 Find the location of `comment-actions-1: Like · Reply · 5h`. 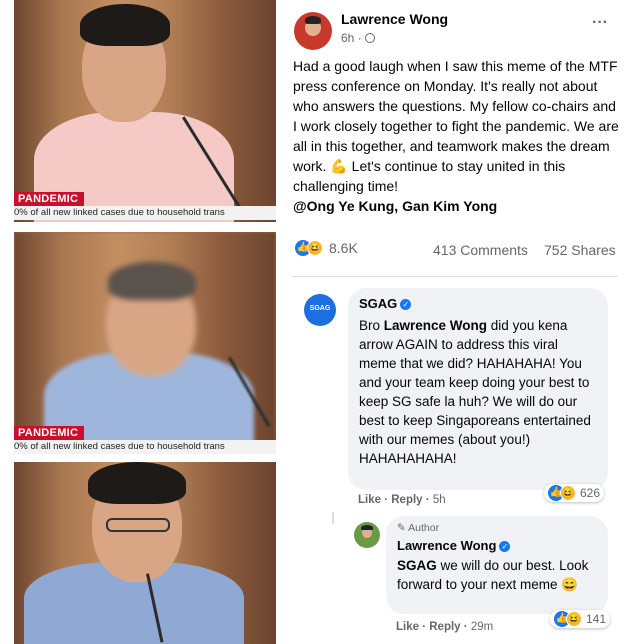

comment-actions-1: Like · Reply · 5h is located at coordinates (402, 500).